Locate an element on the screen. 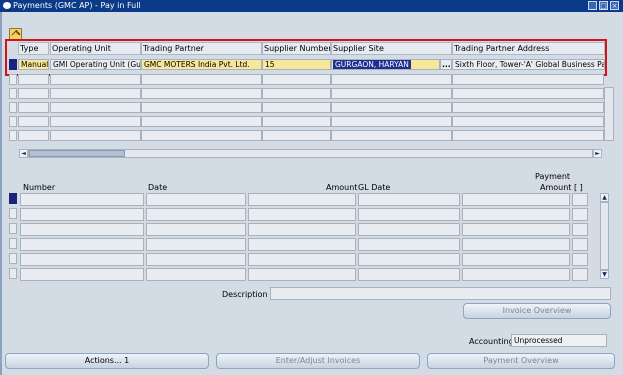 This screenshot has height=375, width=623. row-selector-active is located at coordinates (13, 198).